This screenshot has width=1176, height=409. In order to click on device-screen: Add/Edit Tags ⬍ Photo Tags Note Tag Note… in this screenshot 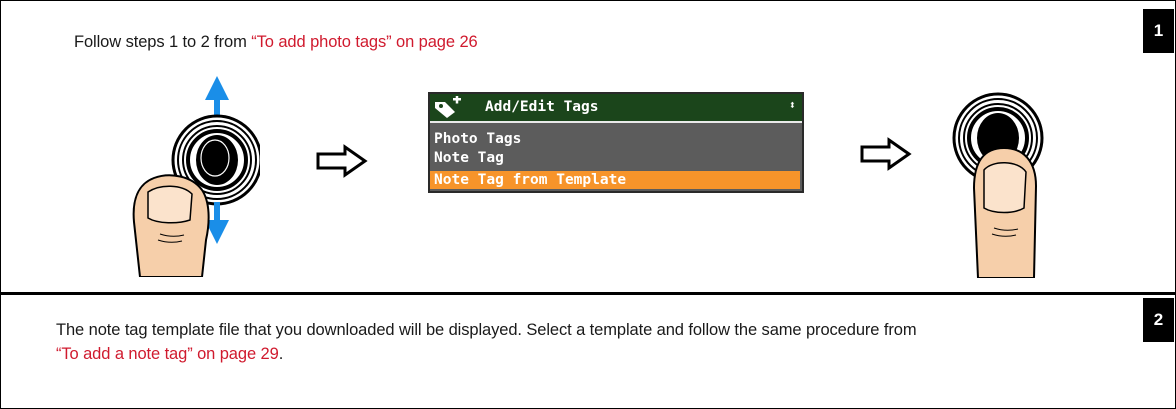, I will do `click(616, 142)`.